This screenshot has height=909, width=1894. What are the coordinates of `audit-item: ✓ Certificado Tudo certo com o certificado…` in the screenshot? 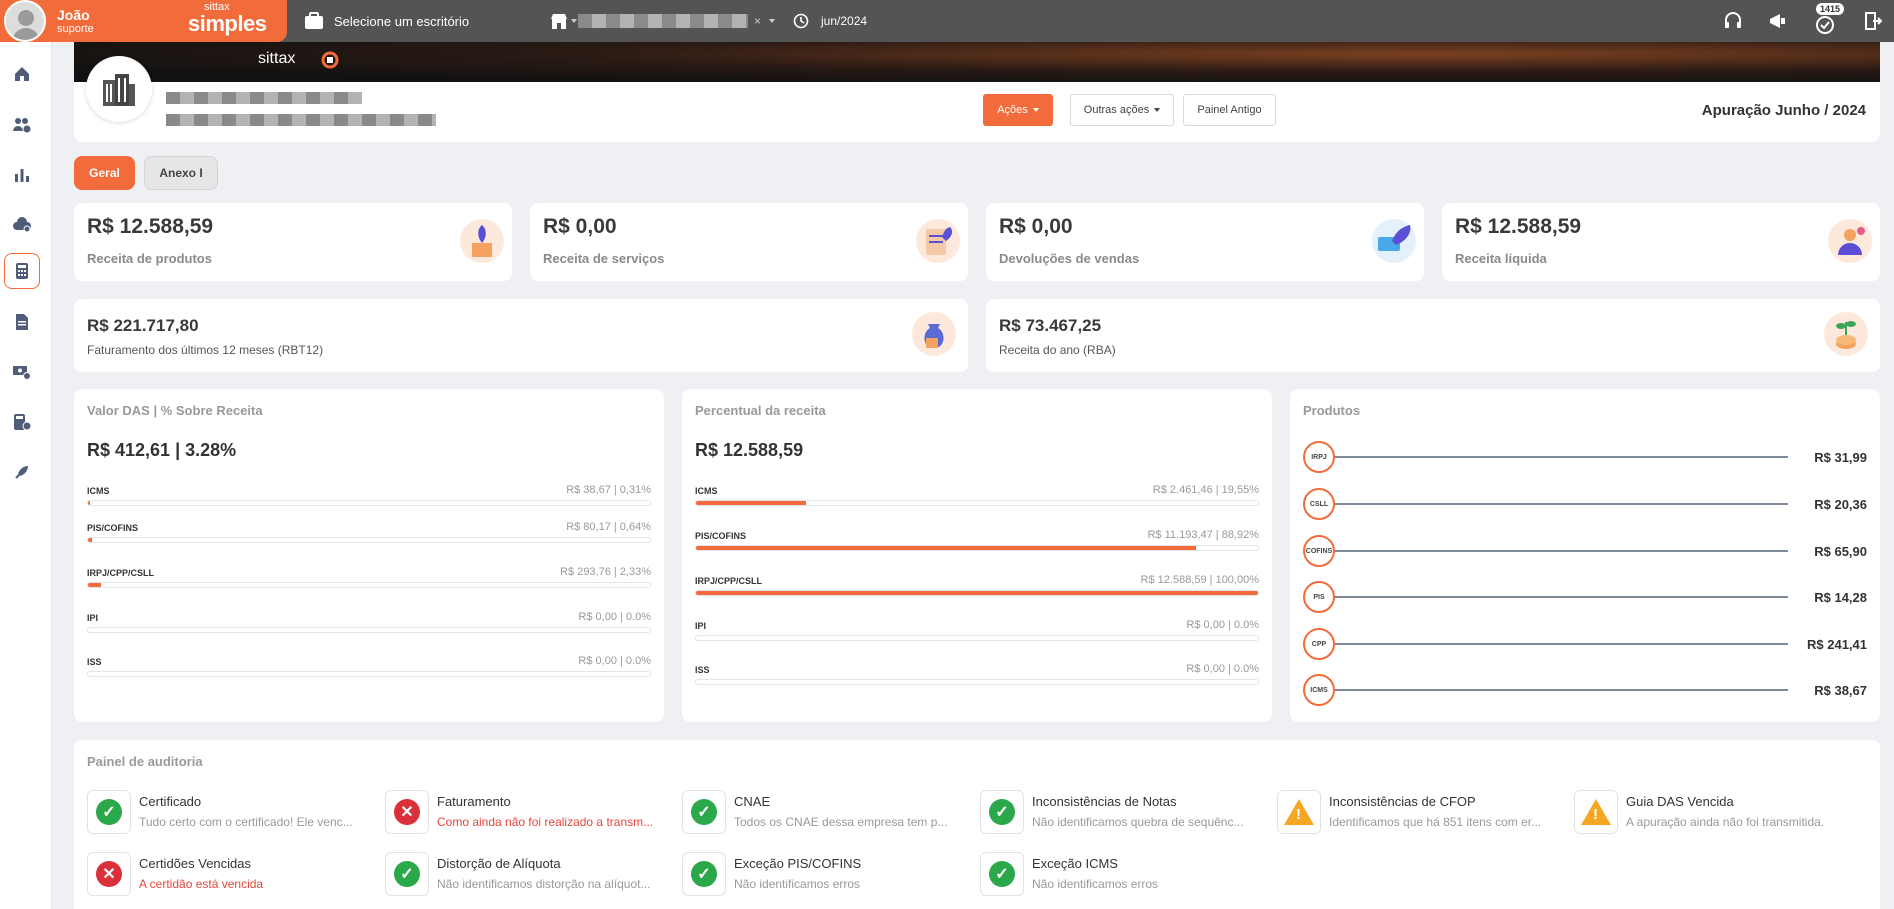 It's located at (232, 813).